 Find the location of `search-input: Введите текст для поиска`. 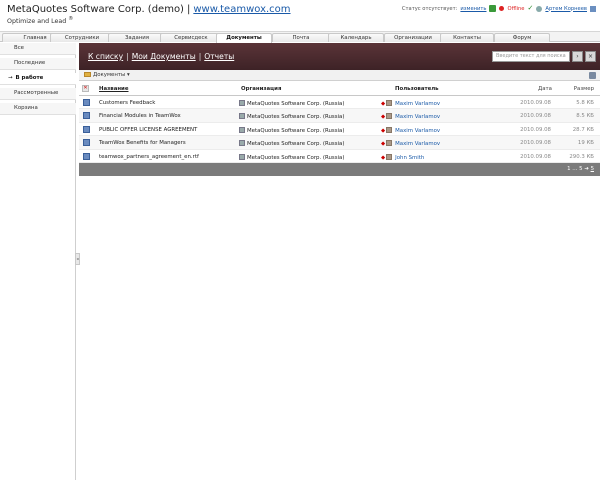

search-input: Введите текст для поиска is located at coordinates (531, 56).